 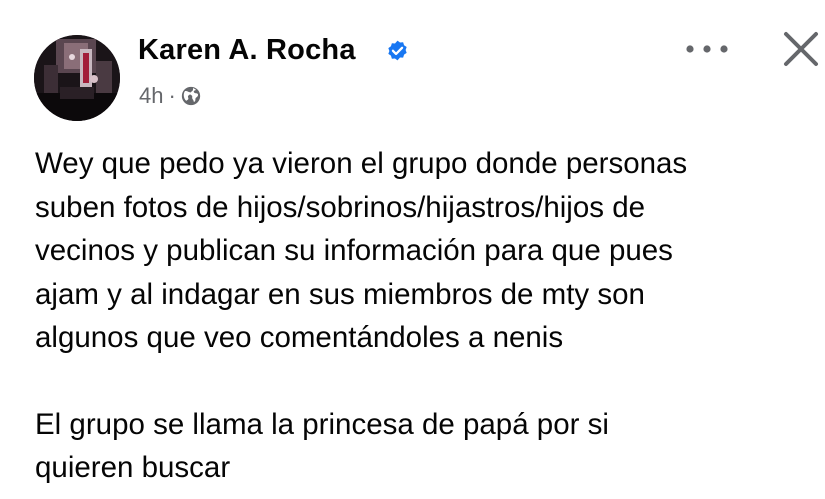 I want to click on avatar-photo, so click(x=77, y=78).